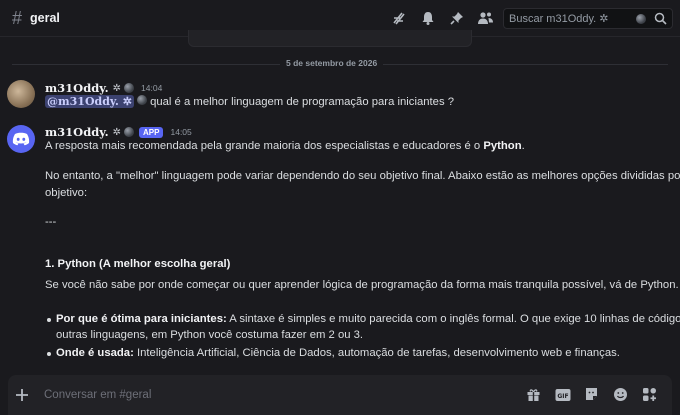 Image resolution: width=680 pixels, height=415 pixels. I want to click on paragraph-text: ., so click(523, 146).